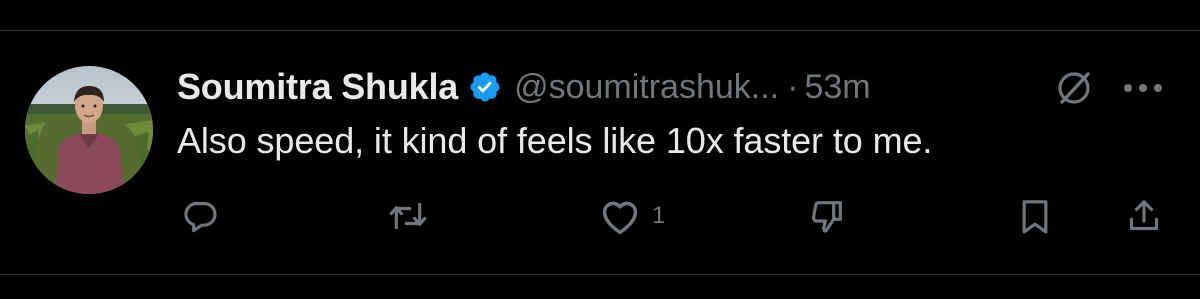 The width and height of the screenshot is (1200, 299). I want to click on verified-badge-icon, so click(485, 87).